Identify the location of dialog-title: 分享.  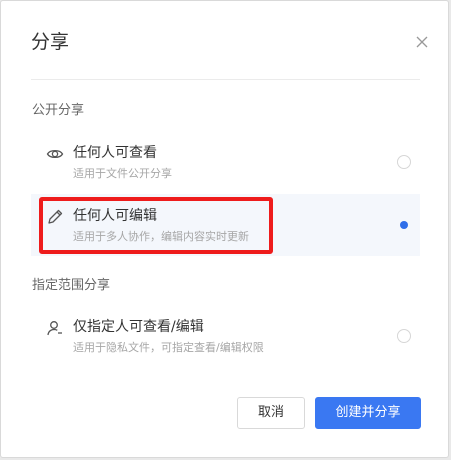
(50, 42).